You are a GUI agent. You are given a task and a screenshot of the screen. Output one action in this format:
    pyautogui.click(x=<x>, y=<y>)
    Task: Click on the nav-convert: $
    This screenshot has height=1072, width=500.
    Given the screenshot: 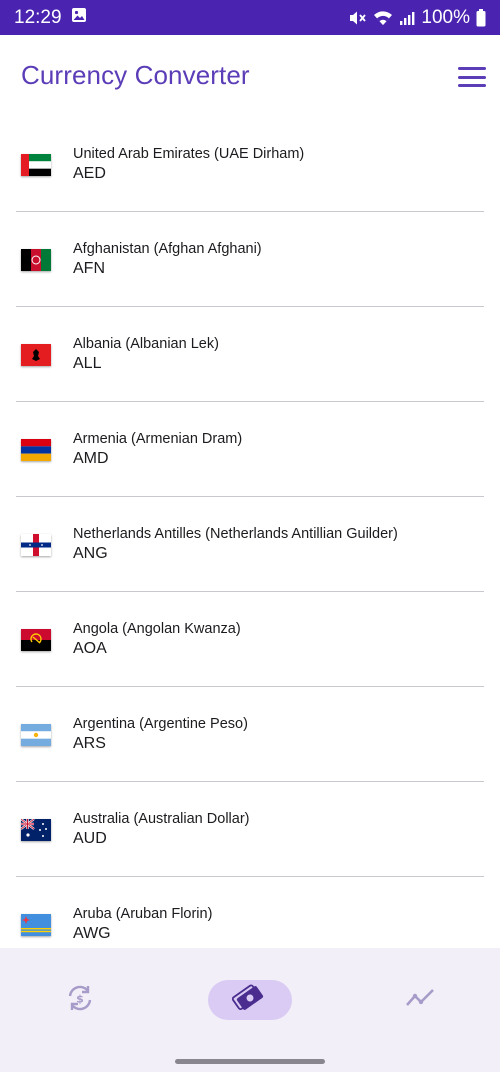 What is the action you would take?
    pyautogui.click(x=80, y=1000)
    